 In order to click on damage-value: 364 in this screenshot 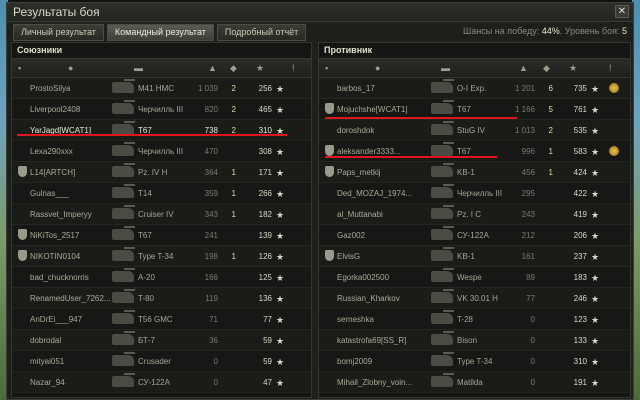, I will do `click(211, 172)`.